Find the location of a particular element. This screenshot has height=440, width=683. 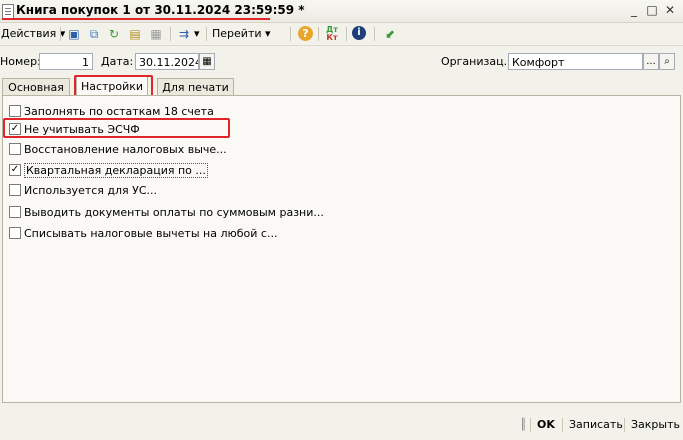

close-form-button: Закрыть is located at coordinates (655, 424).